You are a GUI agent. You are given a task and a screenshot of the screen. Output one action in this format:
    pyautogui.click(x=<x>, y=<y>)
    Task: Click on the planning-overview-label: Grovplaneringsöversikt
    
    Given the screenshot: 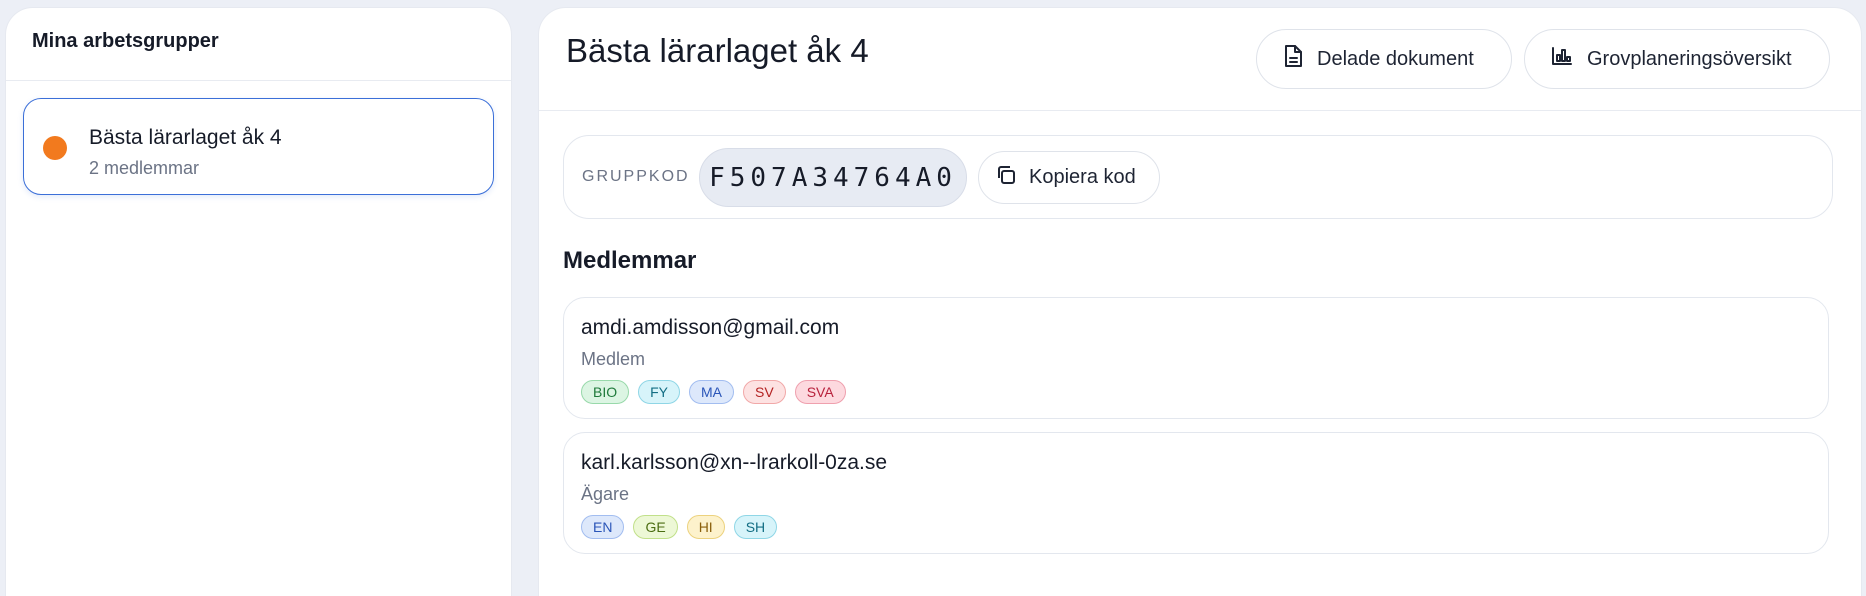 What is the action you would take?
    pyautogui.click(x=1689, y=58)
    